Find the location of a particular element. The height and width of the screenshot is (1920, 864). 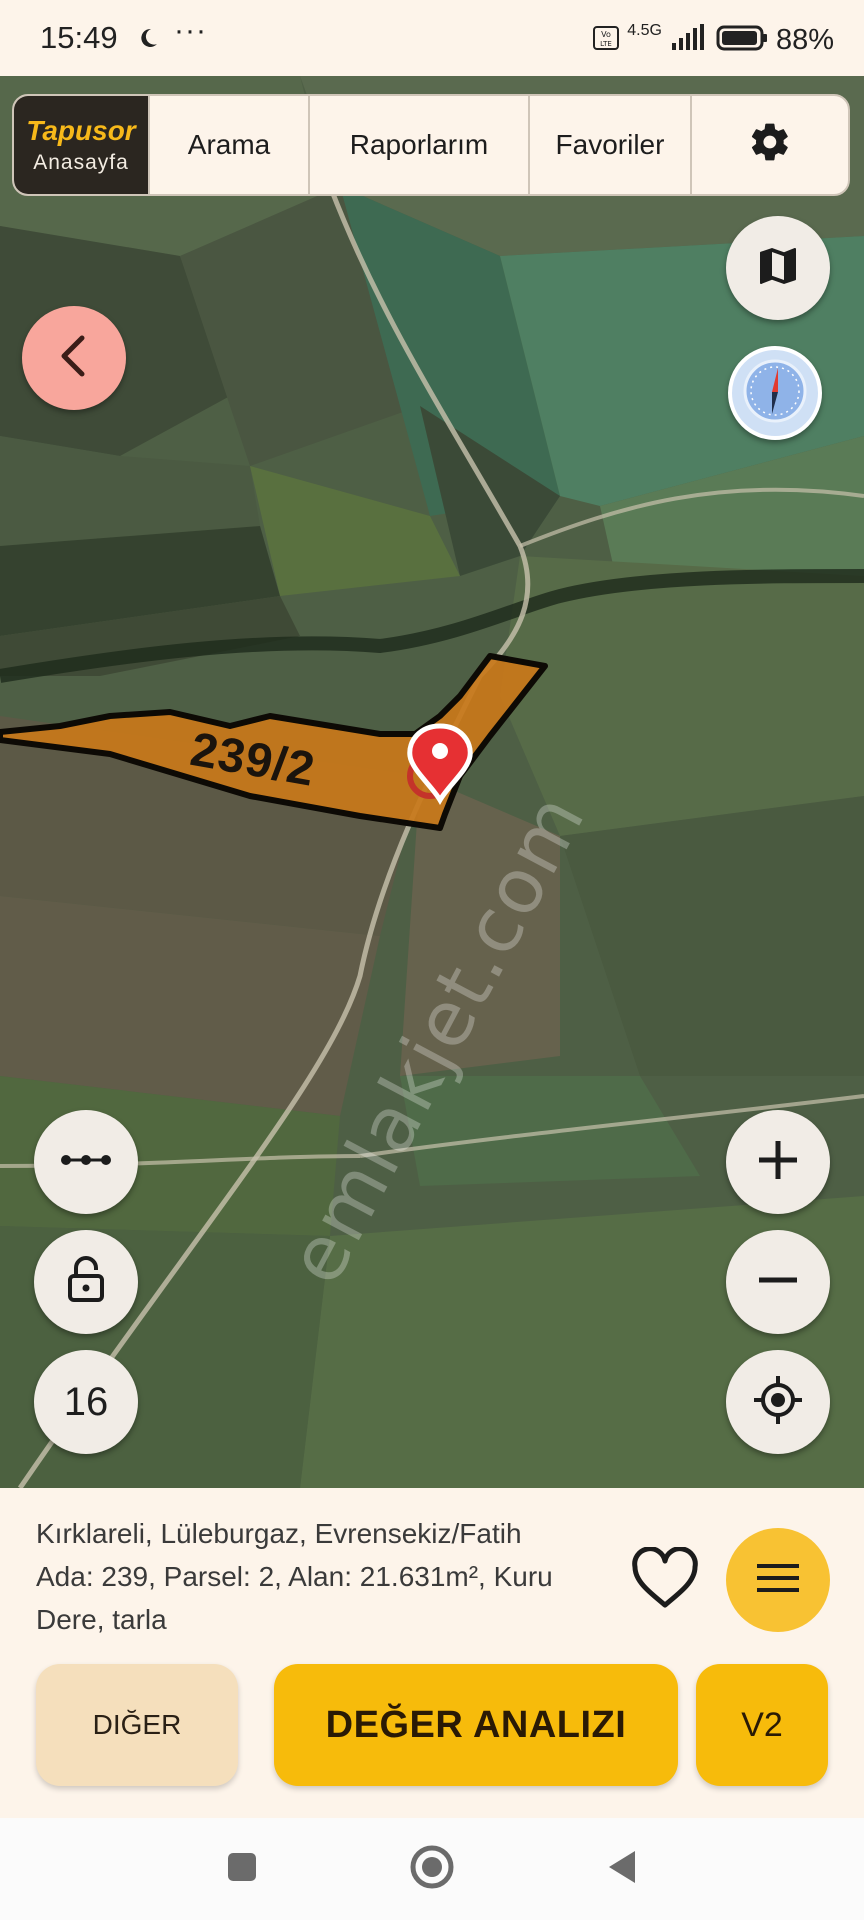

back-button is located at coordinates (74, 358).